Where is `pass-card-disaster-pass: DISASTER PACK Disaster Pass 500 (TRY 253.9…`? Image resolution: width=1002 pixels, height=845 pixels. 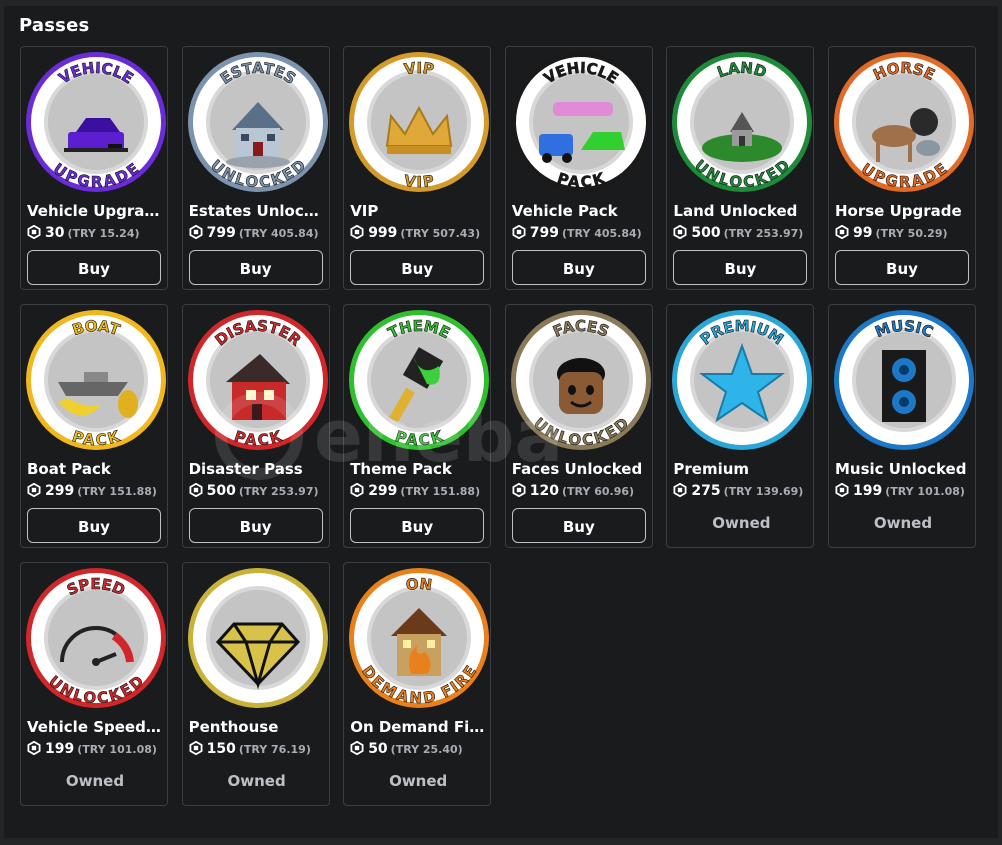 pass-card-disaster-pass: DISASTER PACK Disaster Pass 500 (TRY 253.9… is located at coordinates (255, 426).